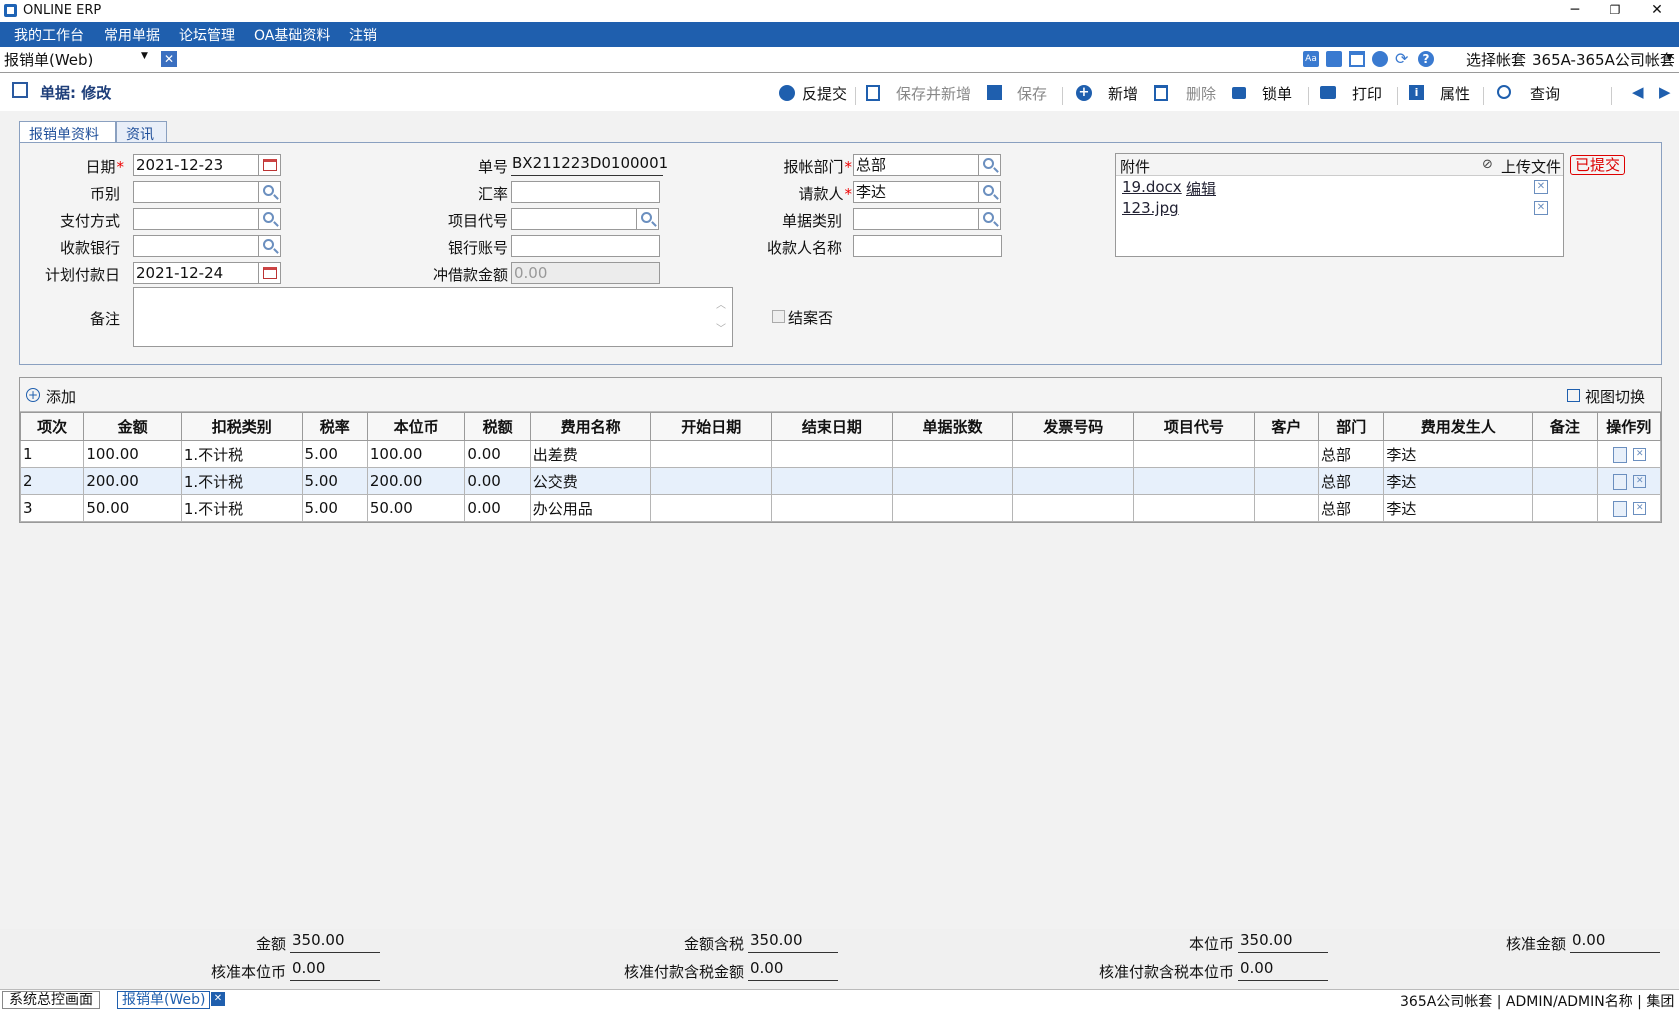  I want to click on add-row-button: 添加, so click(61, 396).